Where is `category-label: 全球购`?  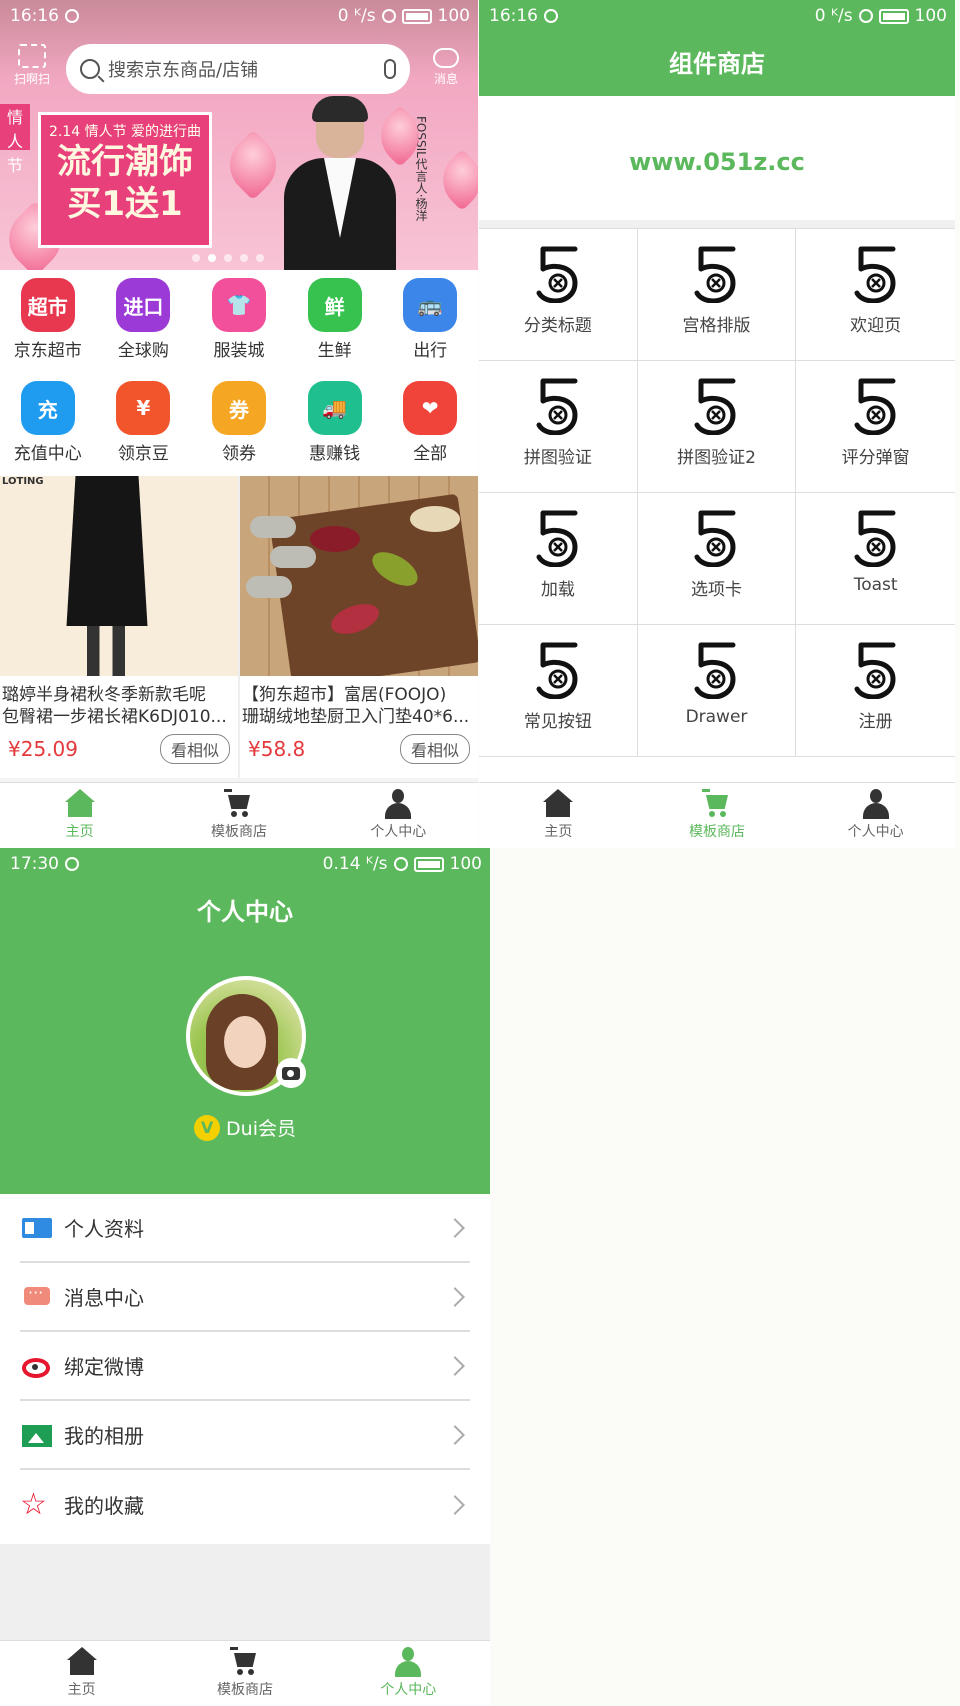 category-label: 全球购 is located at coordinates (143, 351).